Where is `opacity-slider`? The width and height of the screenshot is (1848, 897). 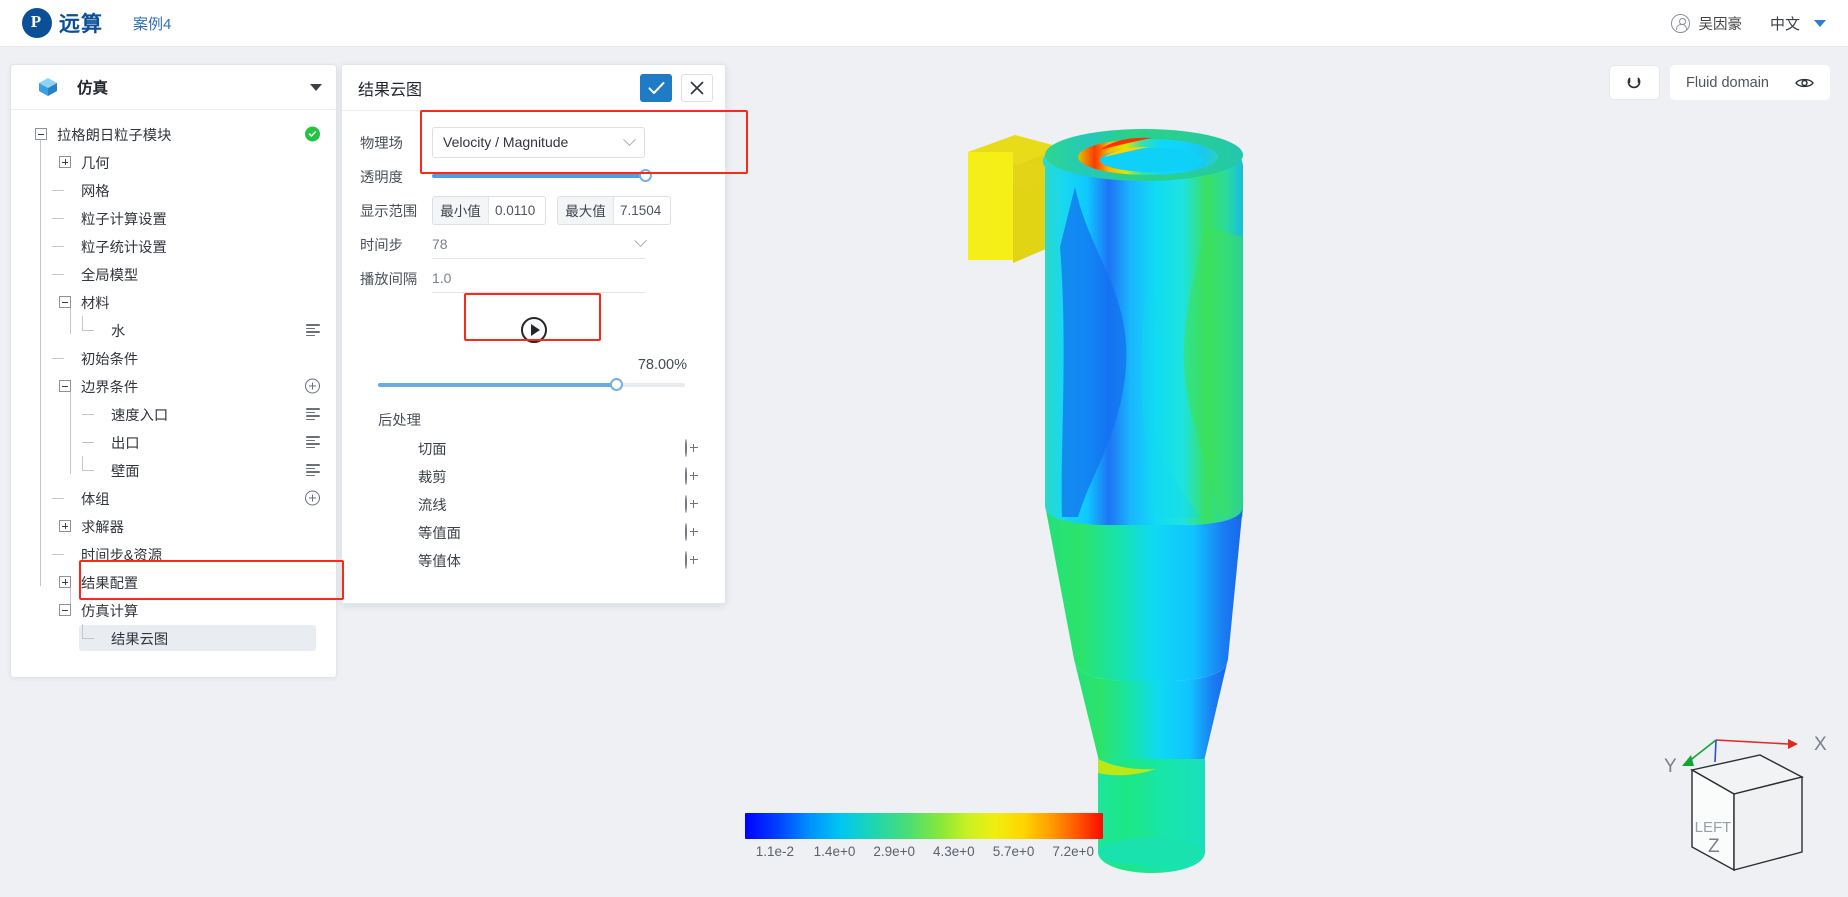
opacity-slider is located at coordinates (542, 175).